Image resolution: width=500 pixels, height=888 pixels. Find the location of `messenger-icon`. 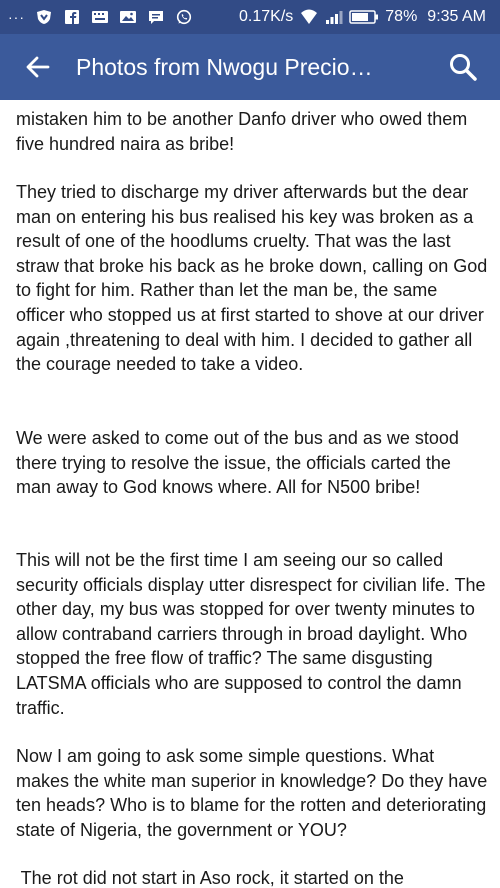

messenger-icon is located at coordinates (156, 17).